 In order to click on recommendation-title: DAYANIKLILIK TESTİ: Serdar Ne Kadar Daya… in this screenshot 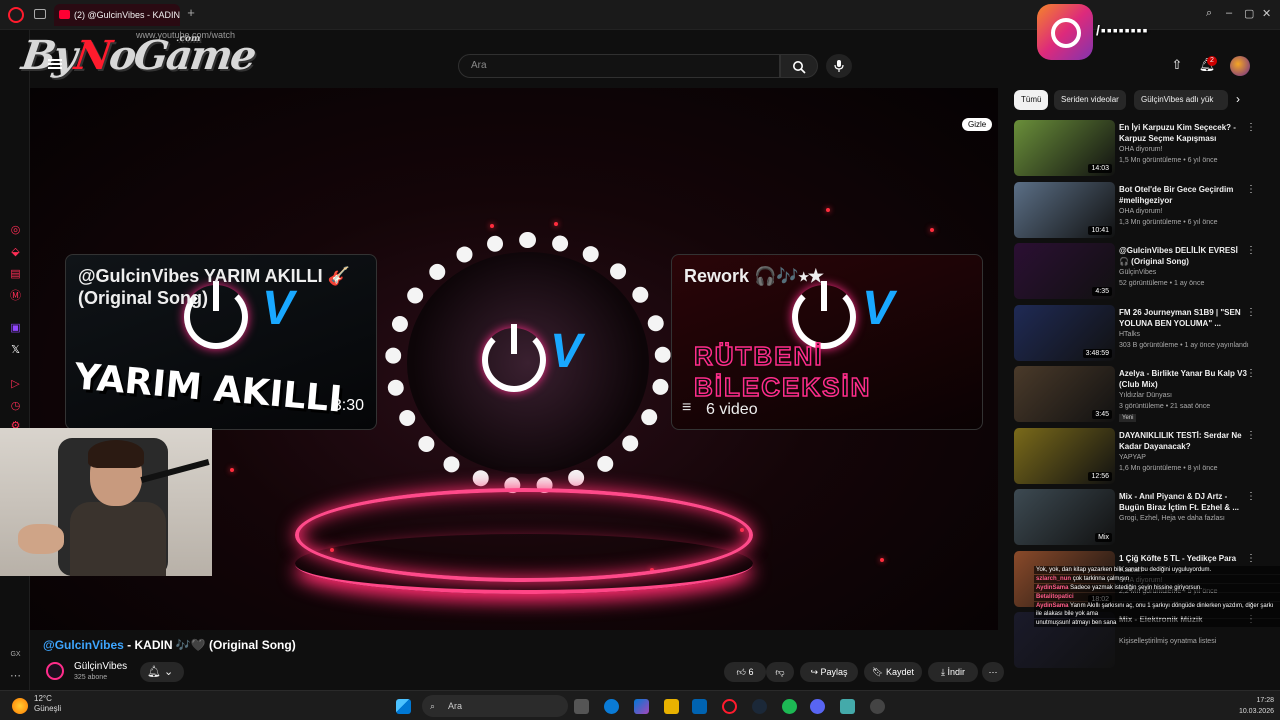, I will do `click(1184, 441)`.